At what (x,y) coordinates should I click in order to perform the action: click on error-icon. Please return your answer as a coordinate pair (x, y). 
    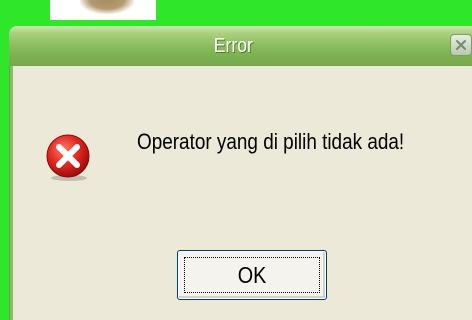
    Looking at the image, I should click on (68, 157).